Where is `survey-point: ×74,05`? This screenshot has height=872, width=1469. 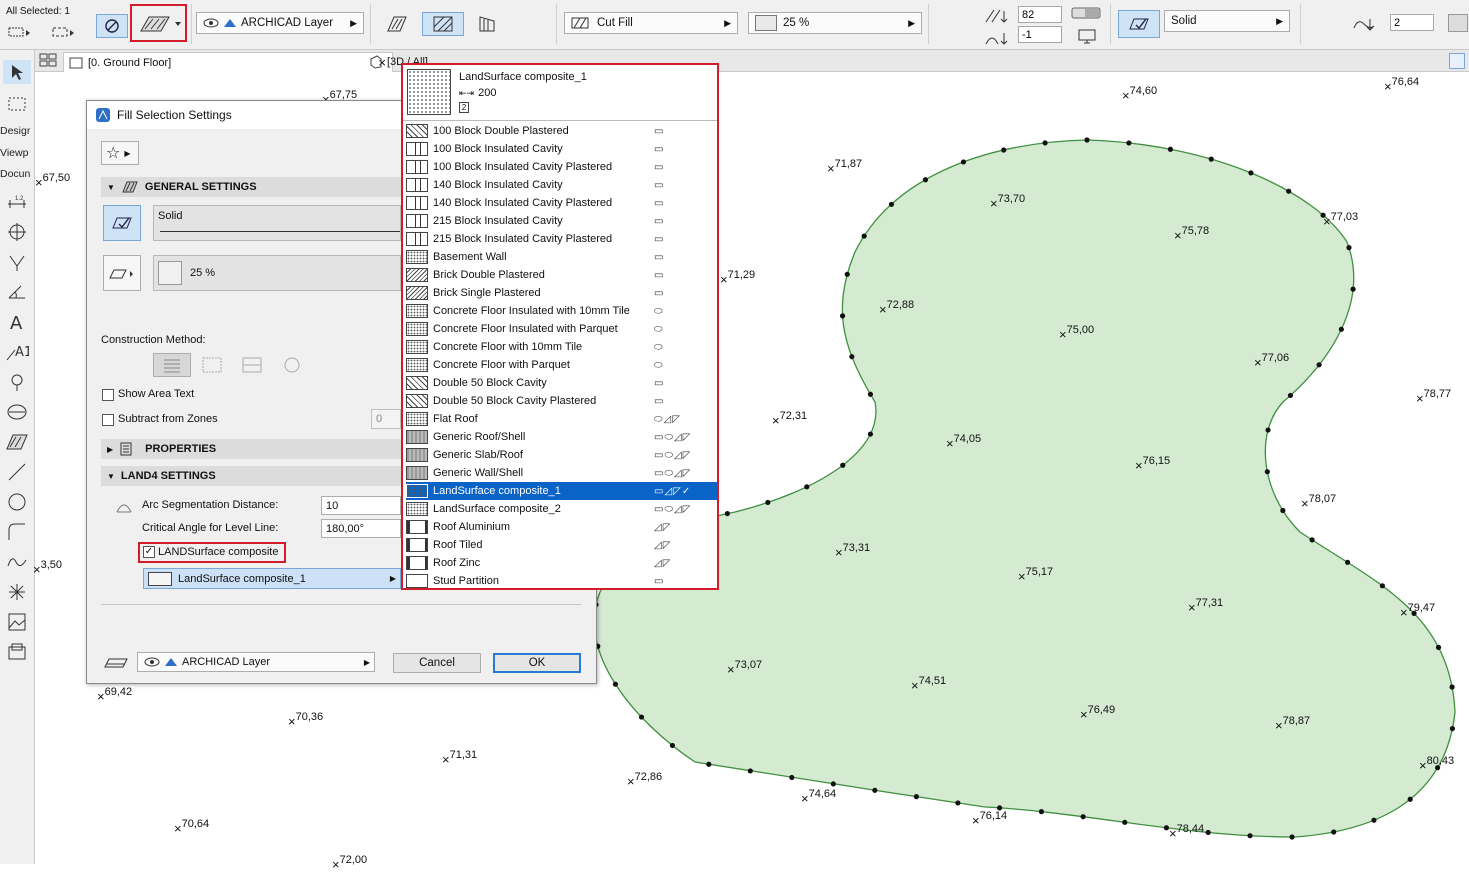 survey-point: ×74,05 is located at coordinates (963, 441).